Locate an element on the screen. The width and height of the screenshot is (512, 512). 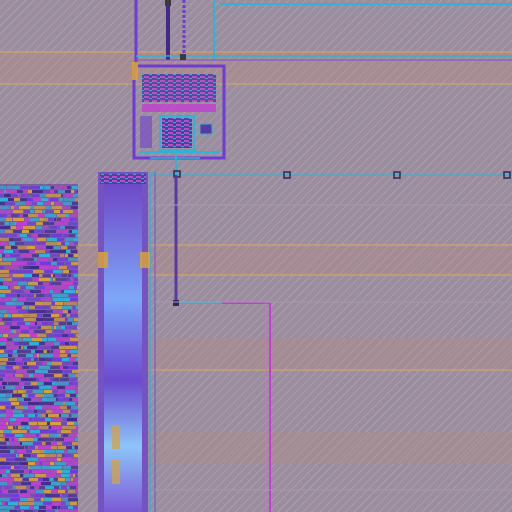
io-column-glow is located at coordinates (123, 348).